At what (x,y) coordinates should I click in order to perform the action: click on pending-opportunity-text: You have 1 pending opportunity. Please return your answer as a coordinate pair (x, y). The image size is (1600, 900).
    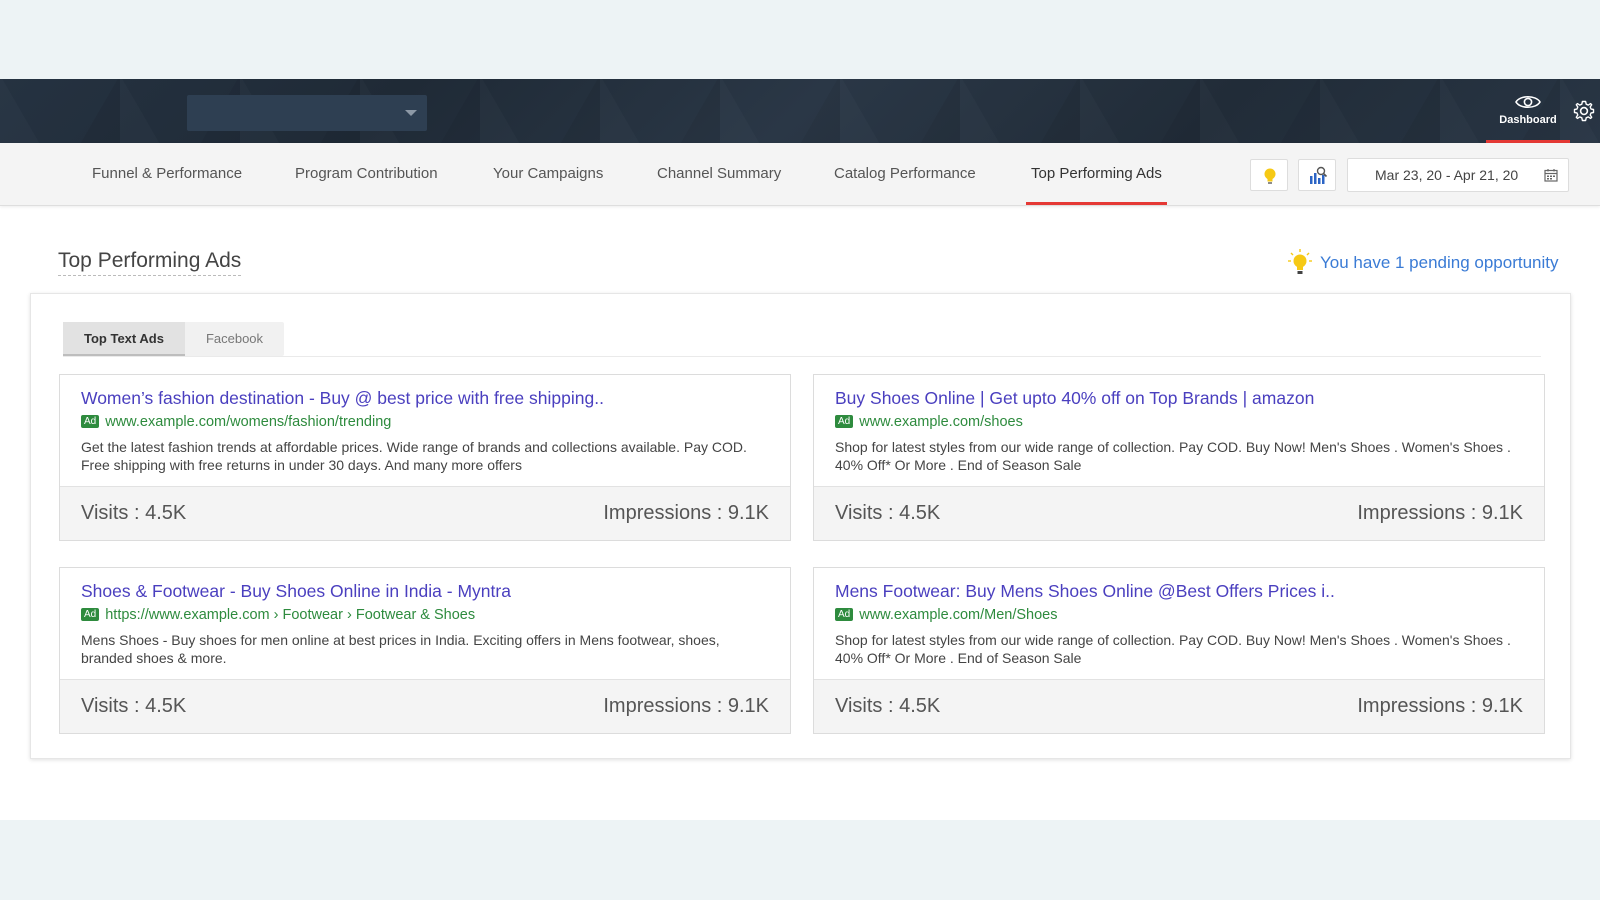
    Looking at the image, I should click on (1439, 262).